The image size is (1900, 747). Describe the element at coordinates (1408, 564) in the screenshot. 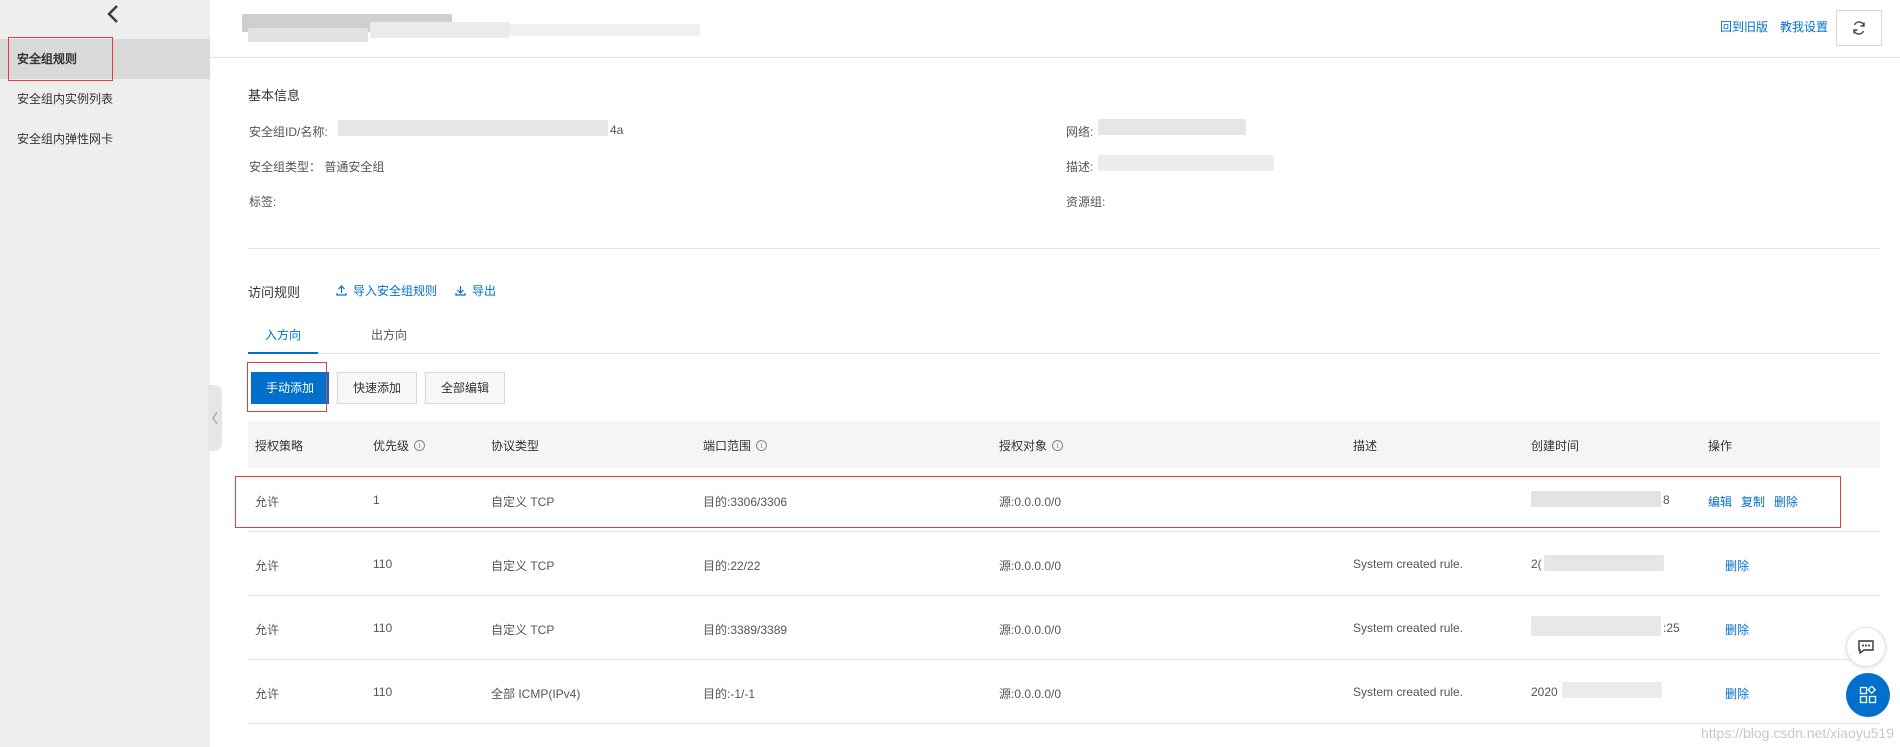

I see `cell-desc: System created rule.` at that location.